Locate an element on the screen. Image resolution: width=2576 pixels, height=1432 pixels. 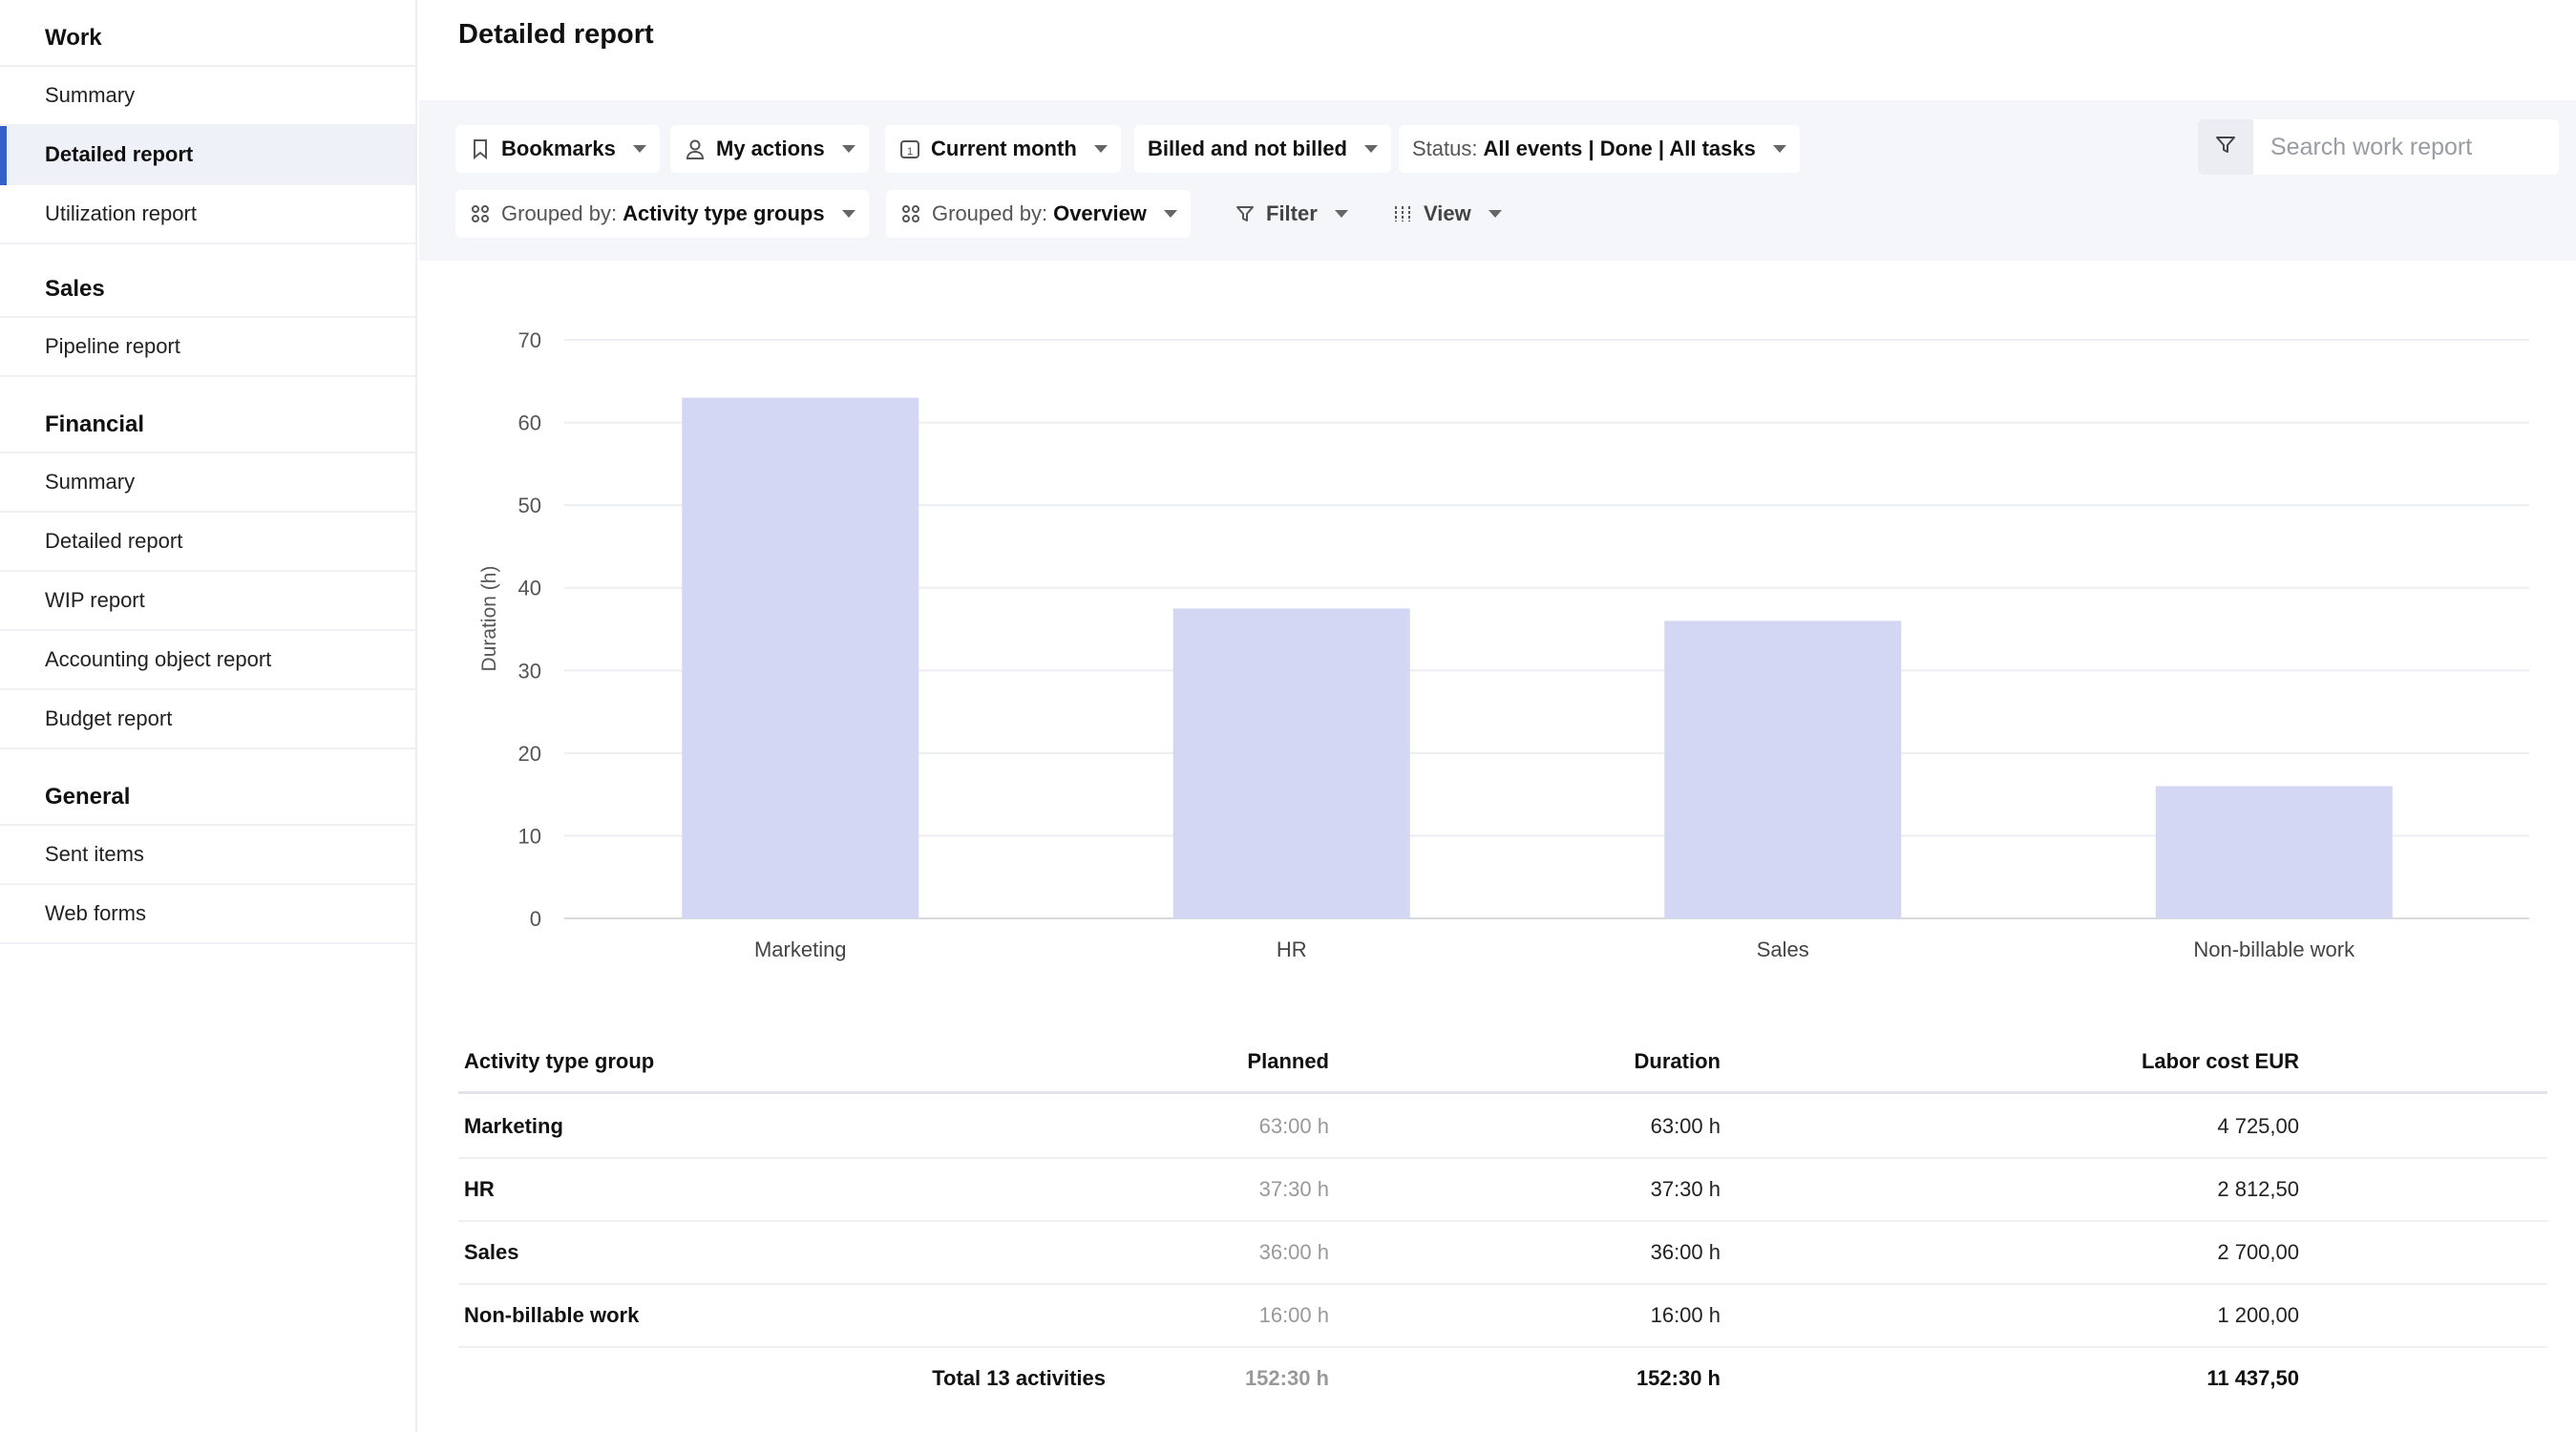
x-axis-ticks: Marketing HR Sales Non-billable work is located at coordinates (1554, 949).